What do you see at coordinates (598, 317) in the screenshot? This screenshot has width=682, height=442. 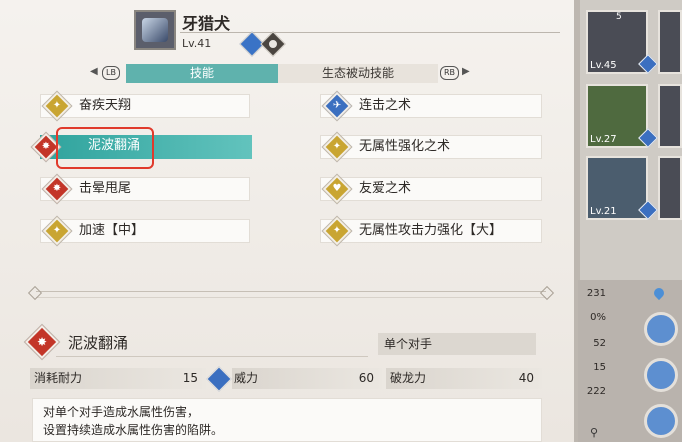 I see `stat-number: 0%` at bounding box center [598, 317].